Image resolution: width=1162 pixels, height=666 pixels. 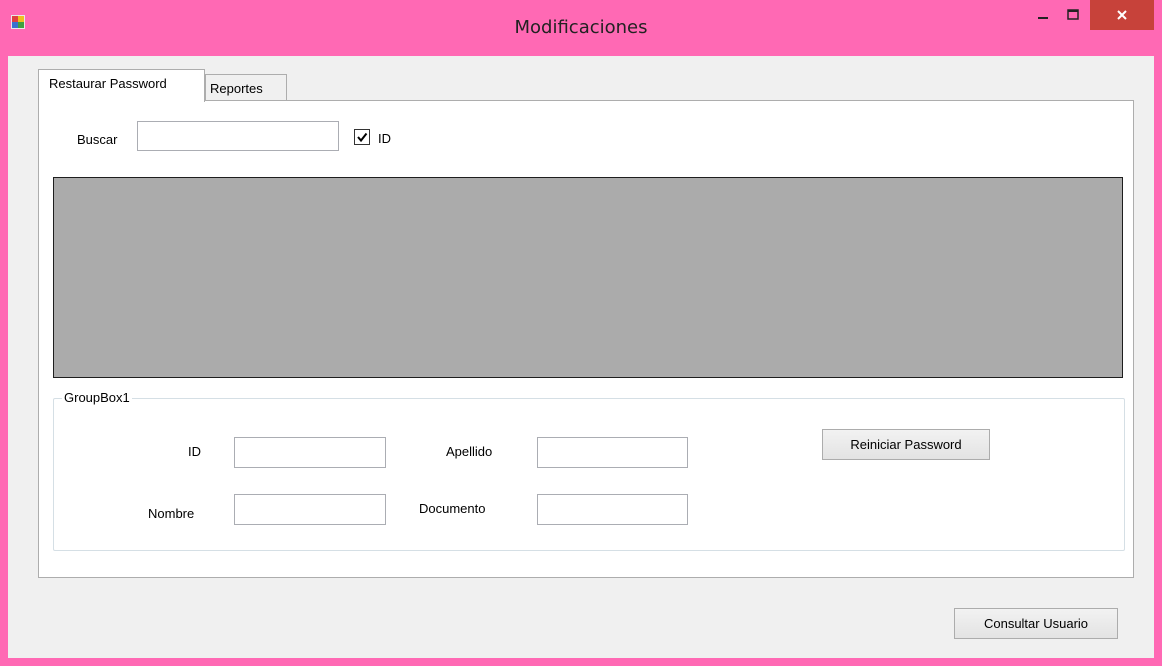 I want to click on documento-field, so click(x=612, y=509).